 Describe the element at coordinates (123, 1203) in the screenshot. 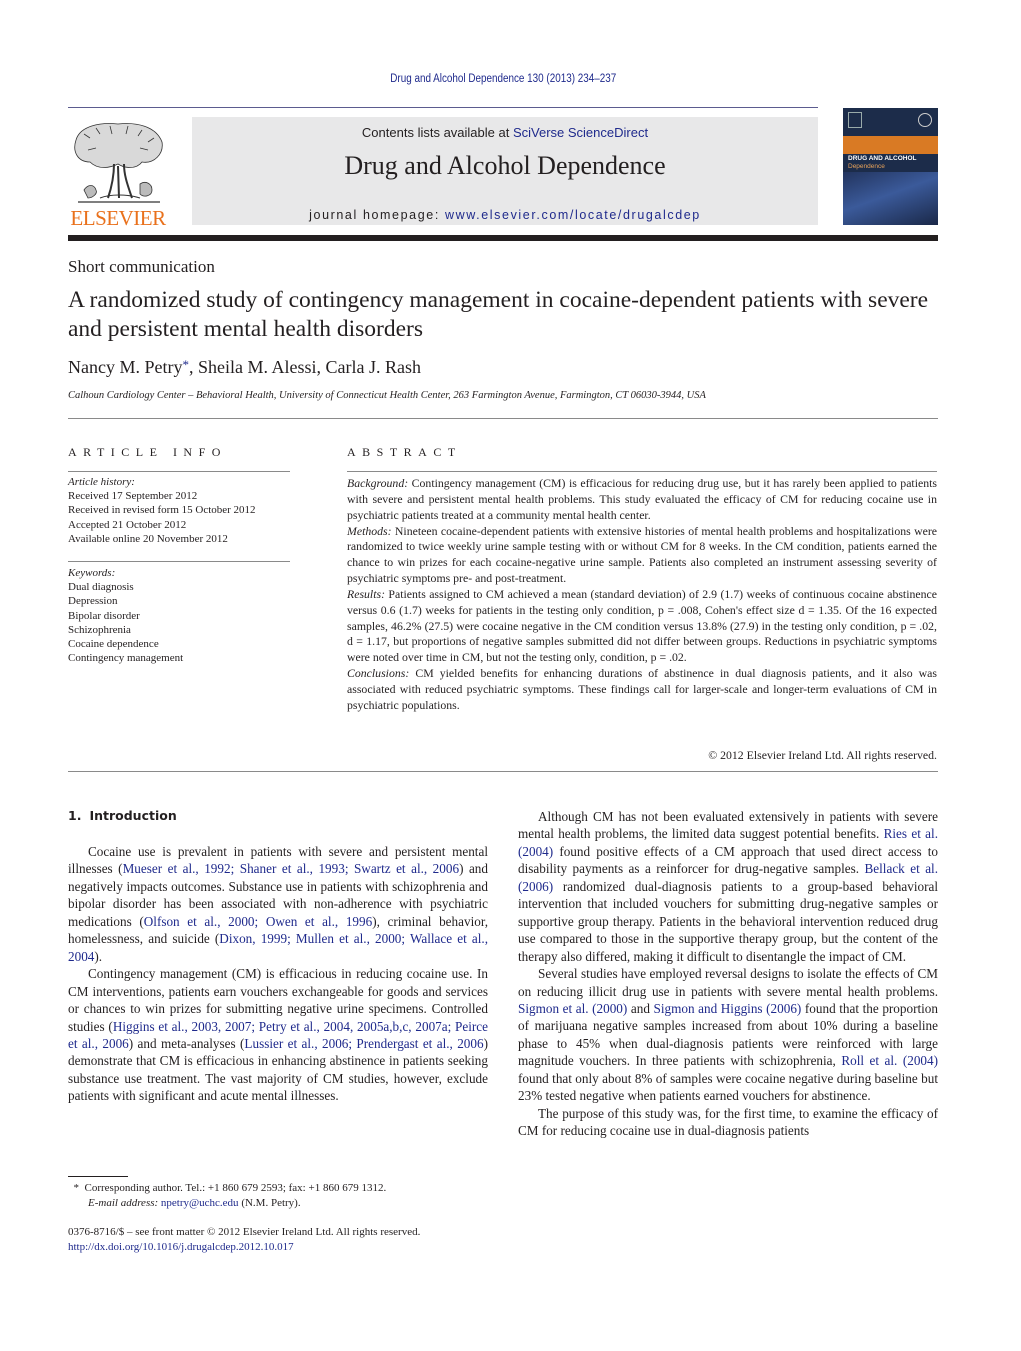

I see `email-label: E-mail address:` at that location.